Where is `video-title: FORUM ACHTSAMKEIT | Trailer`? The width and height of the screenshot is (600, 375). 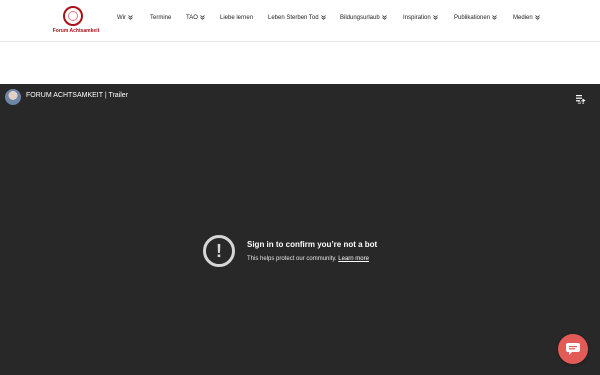 video-title: FORUM ACHTSAMKEIT | Trailer is located at coordinates (77, 95).